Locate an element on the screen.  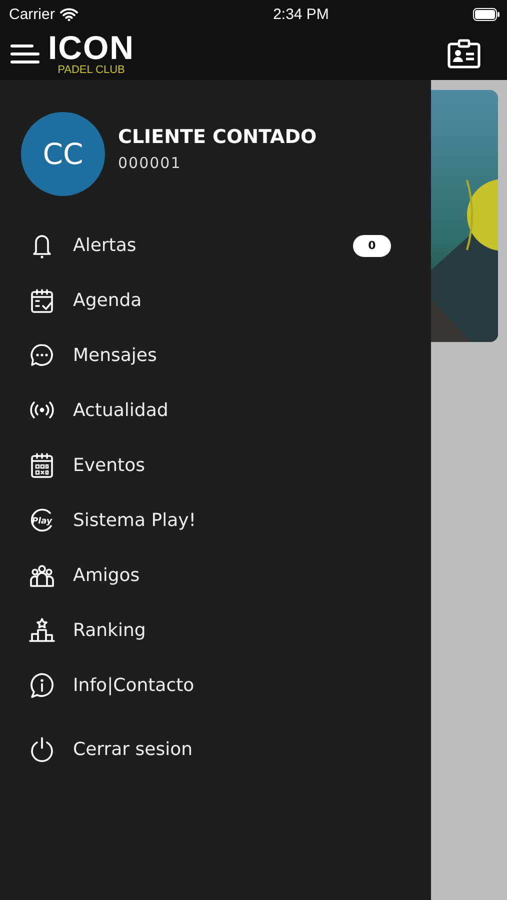
carrier-label: Carrier is located at coordinates (32, 14).